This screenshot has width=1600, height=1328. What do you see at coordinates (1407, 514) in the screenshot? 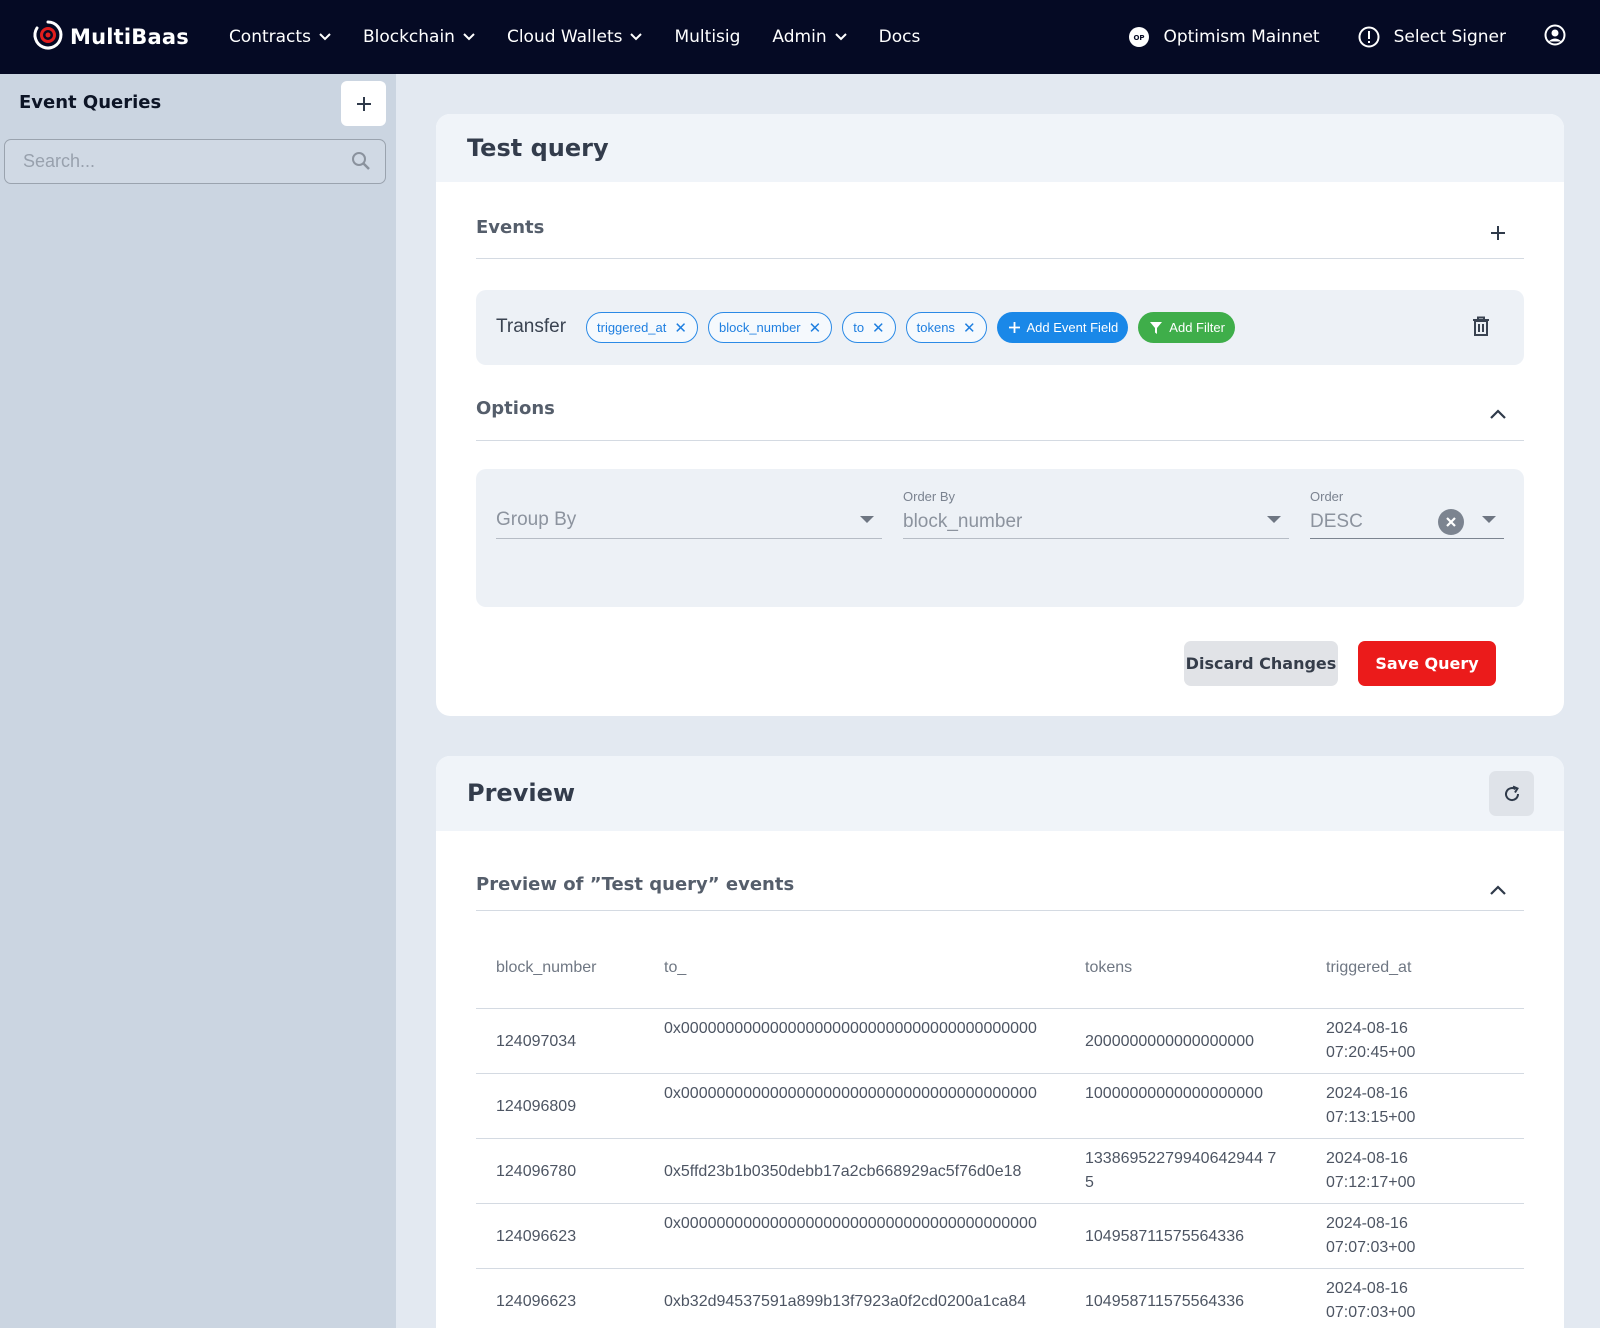
I see `order-select: Order DESC` at bounding box center [1407, 514].